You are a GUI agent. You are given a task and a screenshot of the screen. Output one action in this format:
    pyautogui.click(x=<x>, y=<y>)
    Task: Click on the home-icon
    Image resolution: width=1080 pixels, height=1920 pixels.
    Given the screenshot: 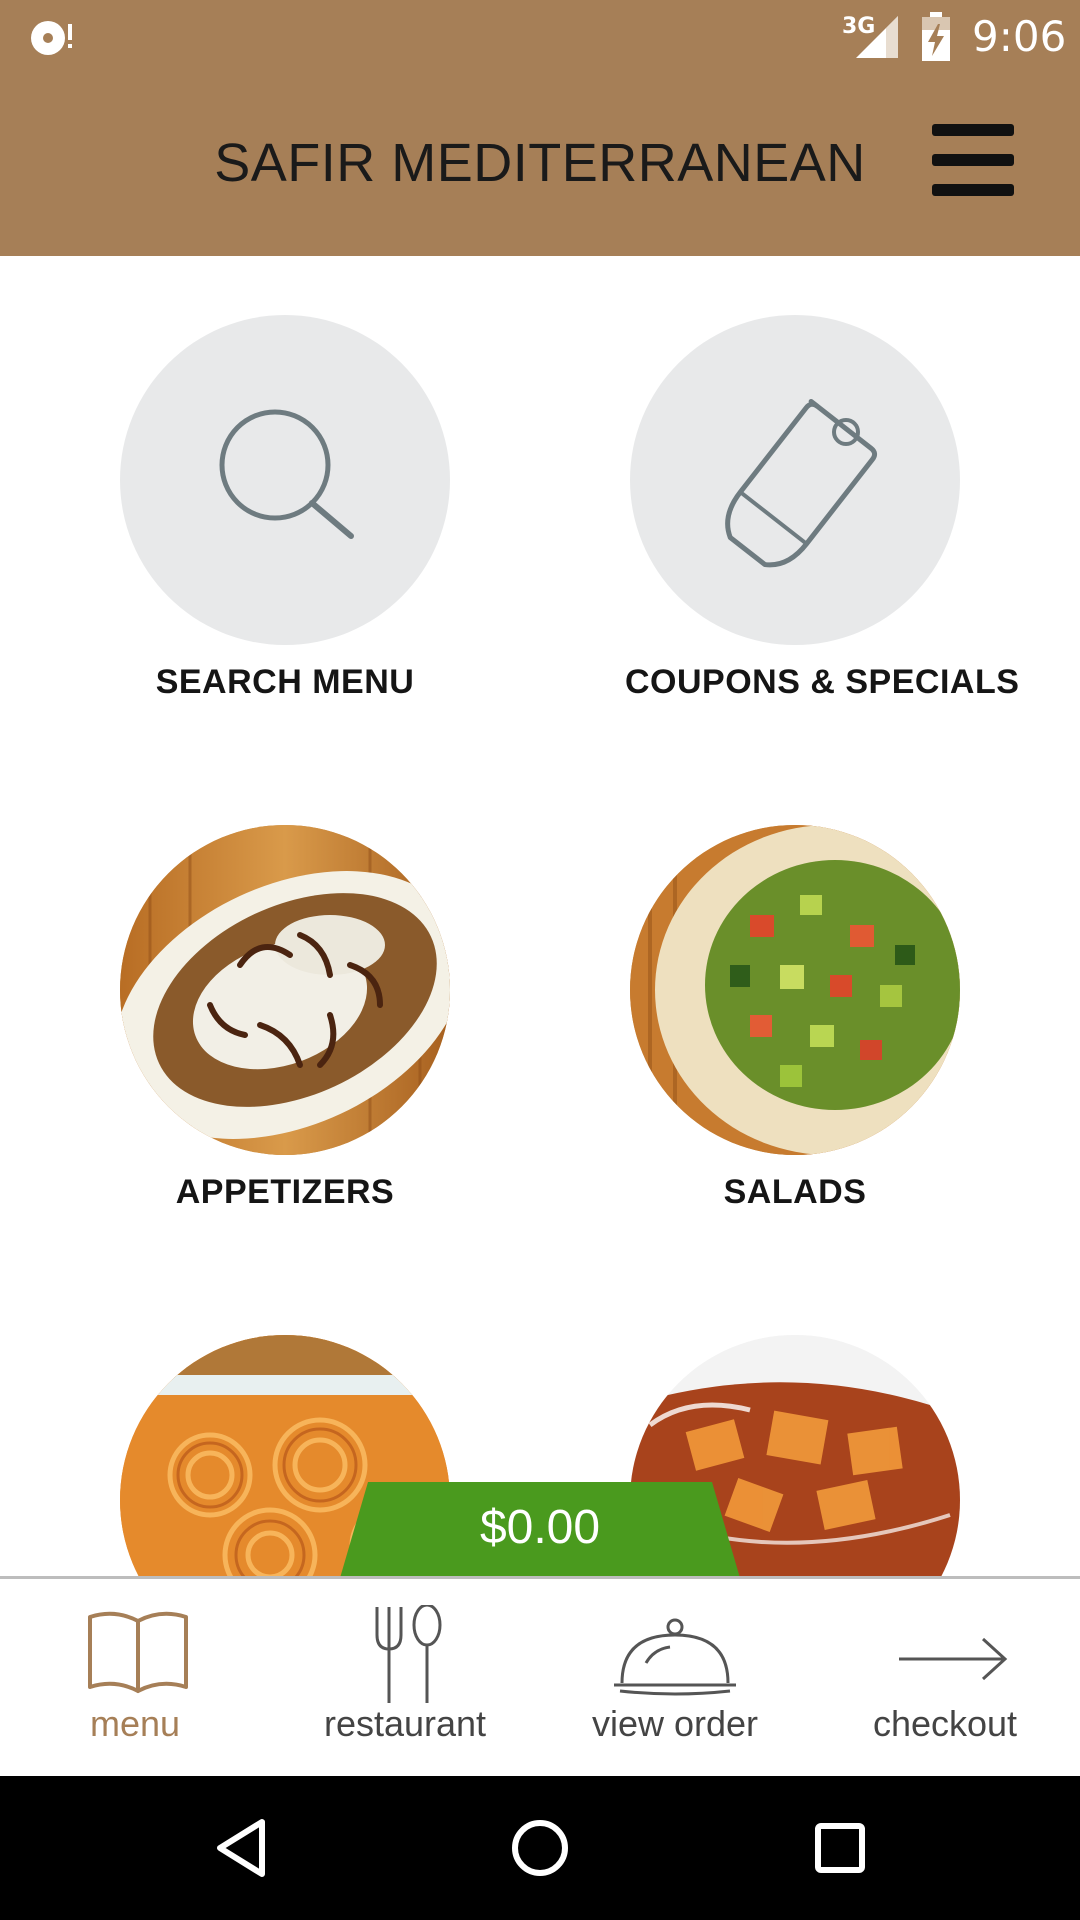 What is the action you would take?
    pyautogui.click(x=540, y=1848)
    